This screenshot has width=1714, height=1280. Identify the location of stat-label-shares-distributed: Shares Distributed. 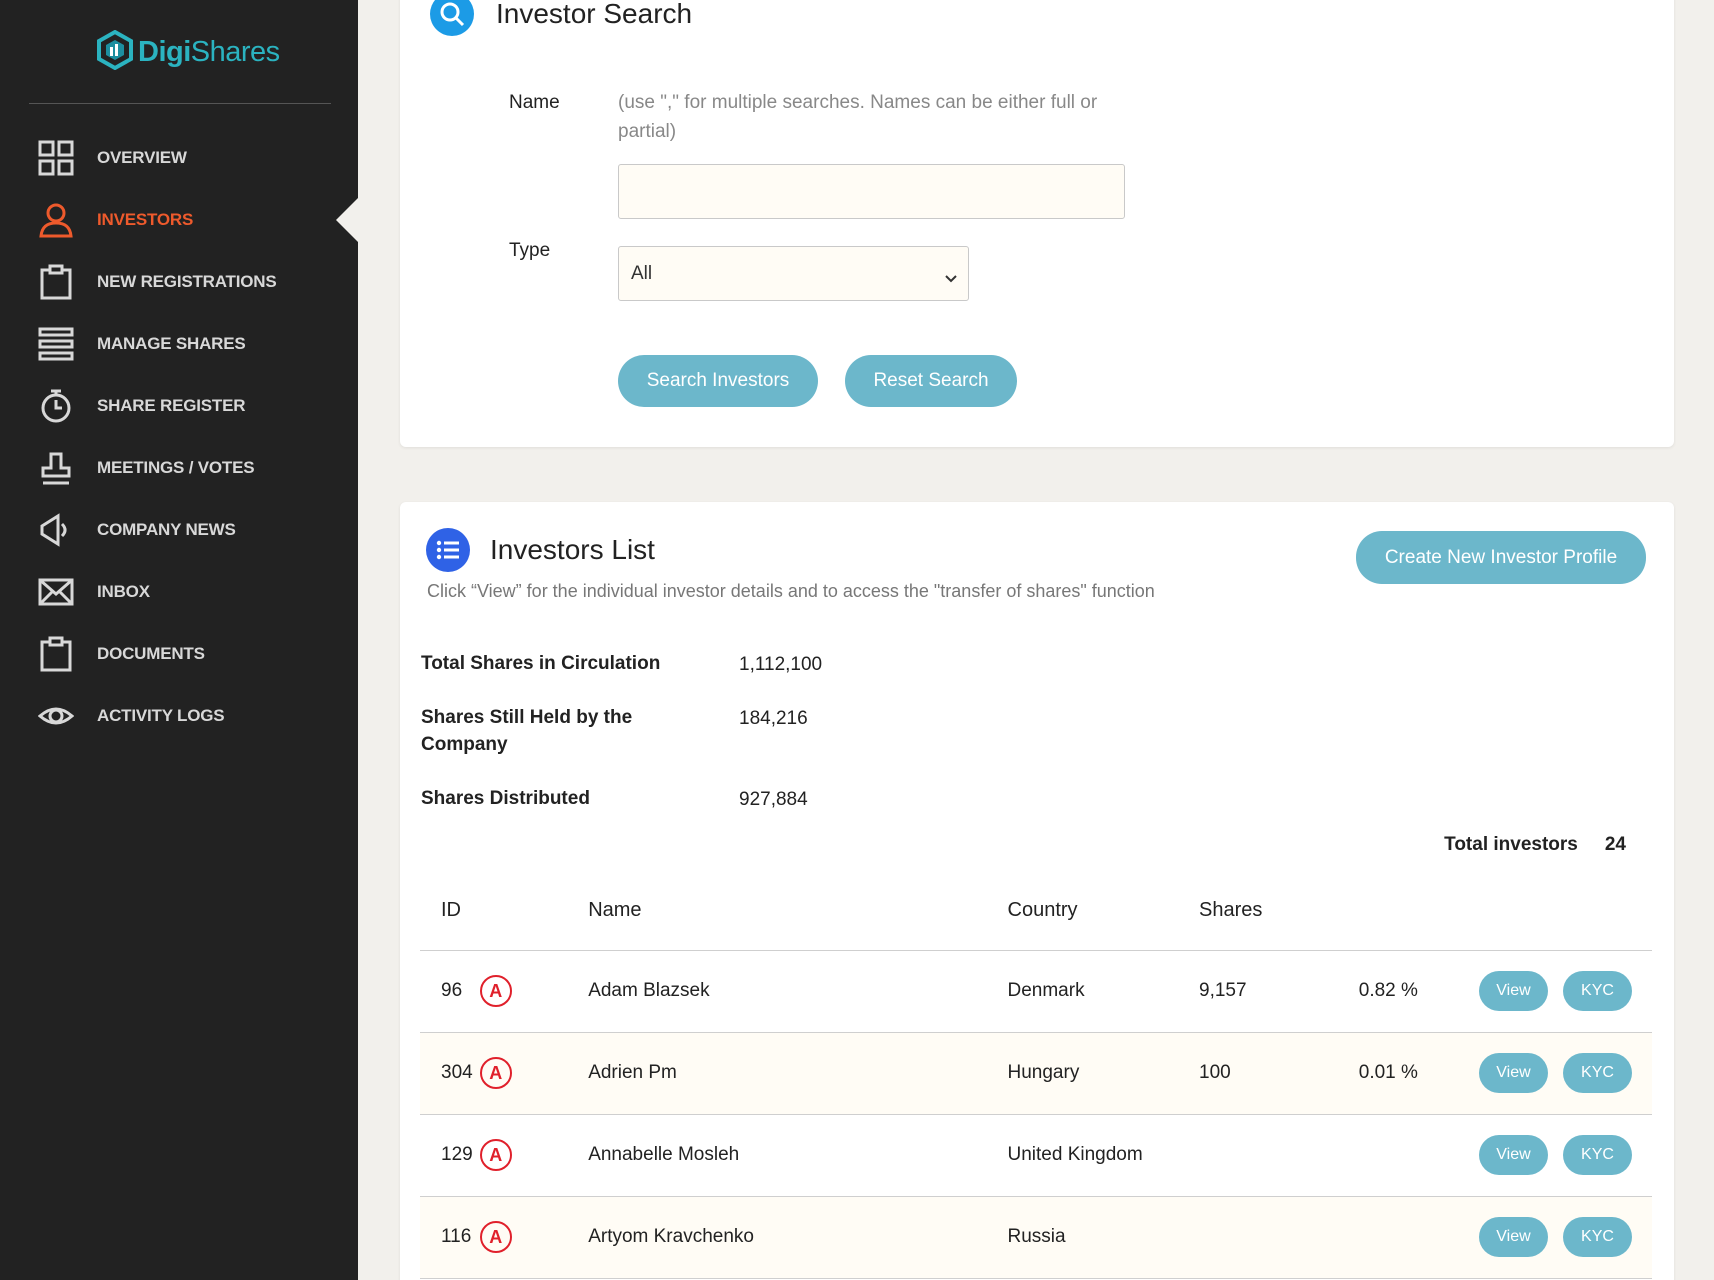
(505, 798).